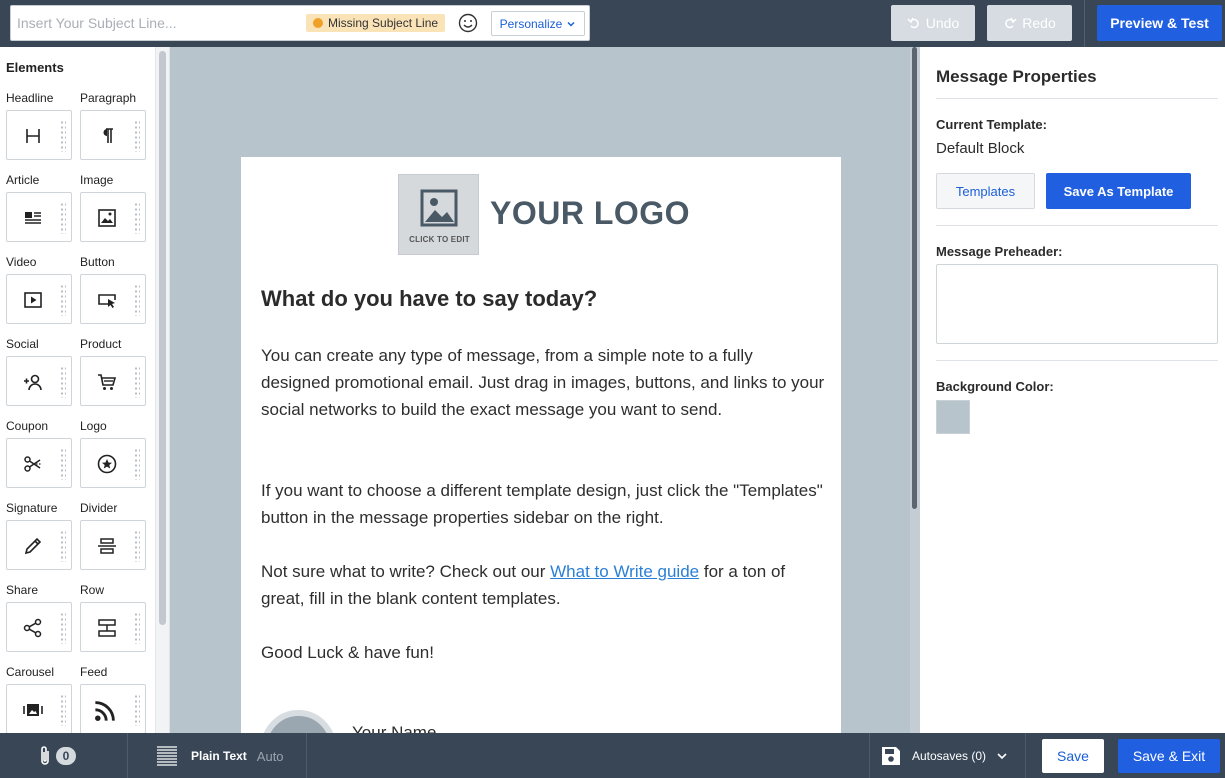 Image resolution: width=1225 pixels, height=778 pixels. I want to click on element-paragraph: Paragraph, so click(113, 125).